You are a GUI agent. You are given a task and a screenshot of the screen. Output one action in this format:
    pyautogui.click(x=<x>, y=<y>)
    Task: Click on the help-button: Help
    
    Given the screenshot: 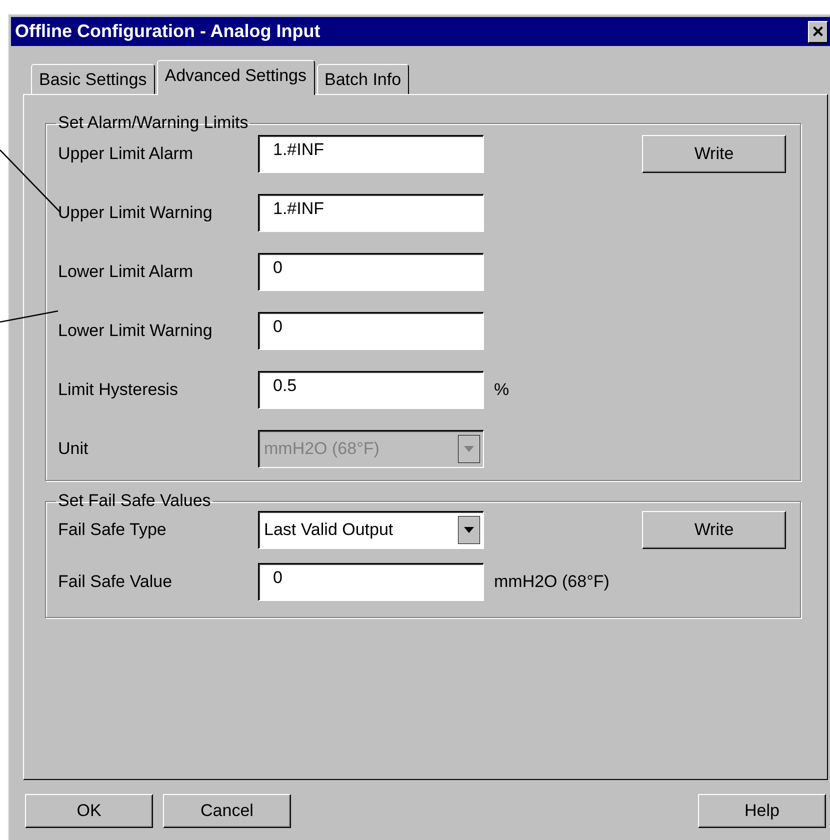 What is the action you would take?
    pyautogui.click(x=762, y=811)
    